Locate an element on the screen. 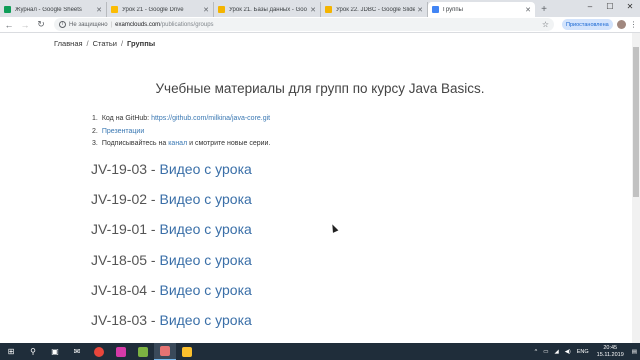 This screenshot has width=640, height=360. browser-menu-icon: ⋮ is located at coordinates (634, 24).